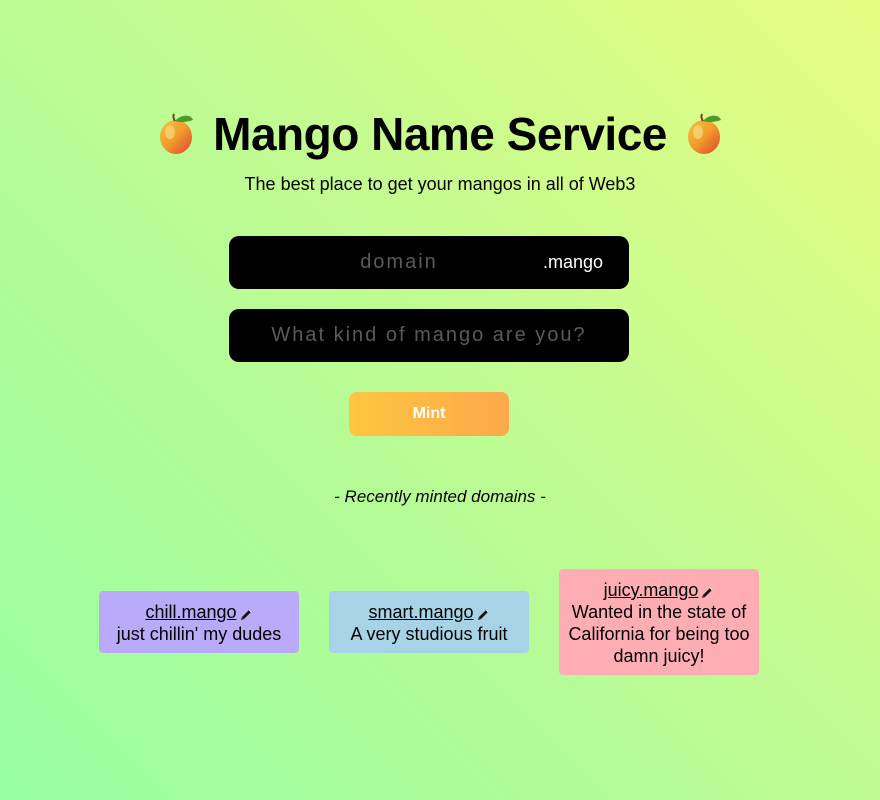 The image size is (880, 800). I want to click on mint-button: Mint, so click(429, 414).